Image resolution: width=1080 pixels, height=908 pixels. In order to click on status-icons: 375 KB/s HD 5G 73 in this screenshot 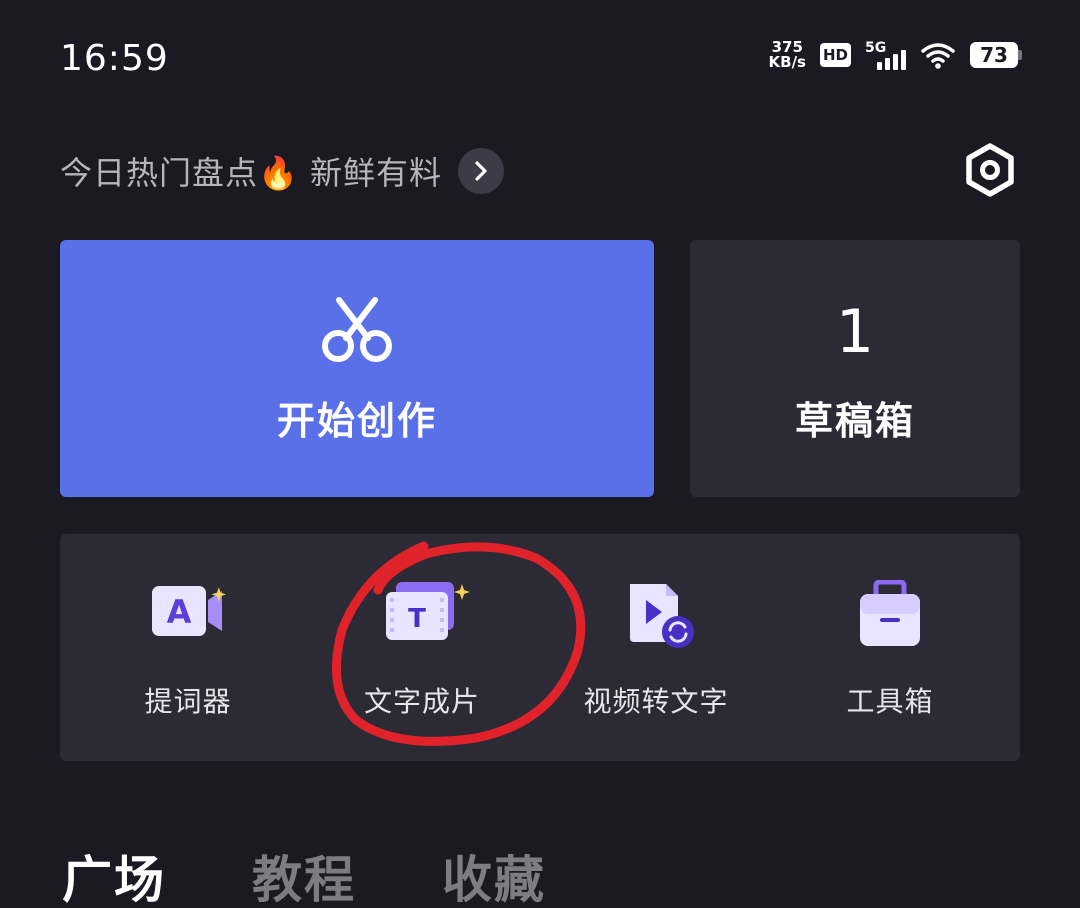, I will do `click(895, 55)`.